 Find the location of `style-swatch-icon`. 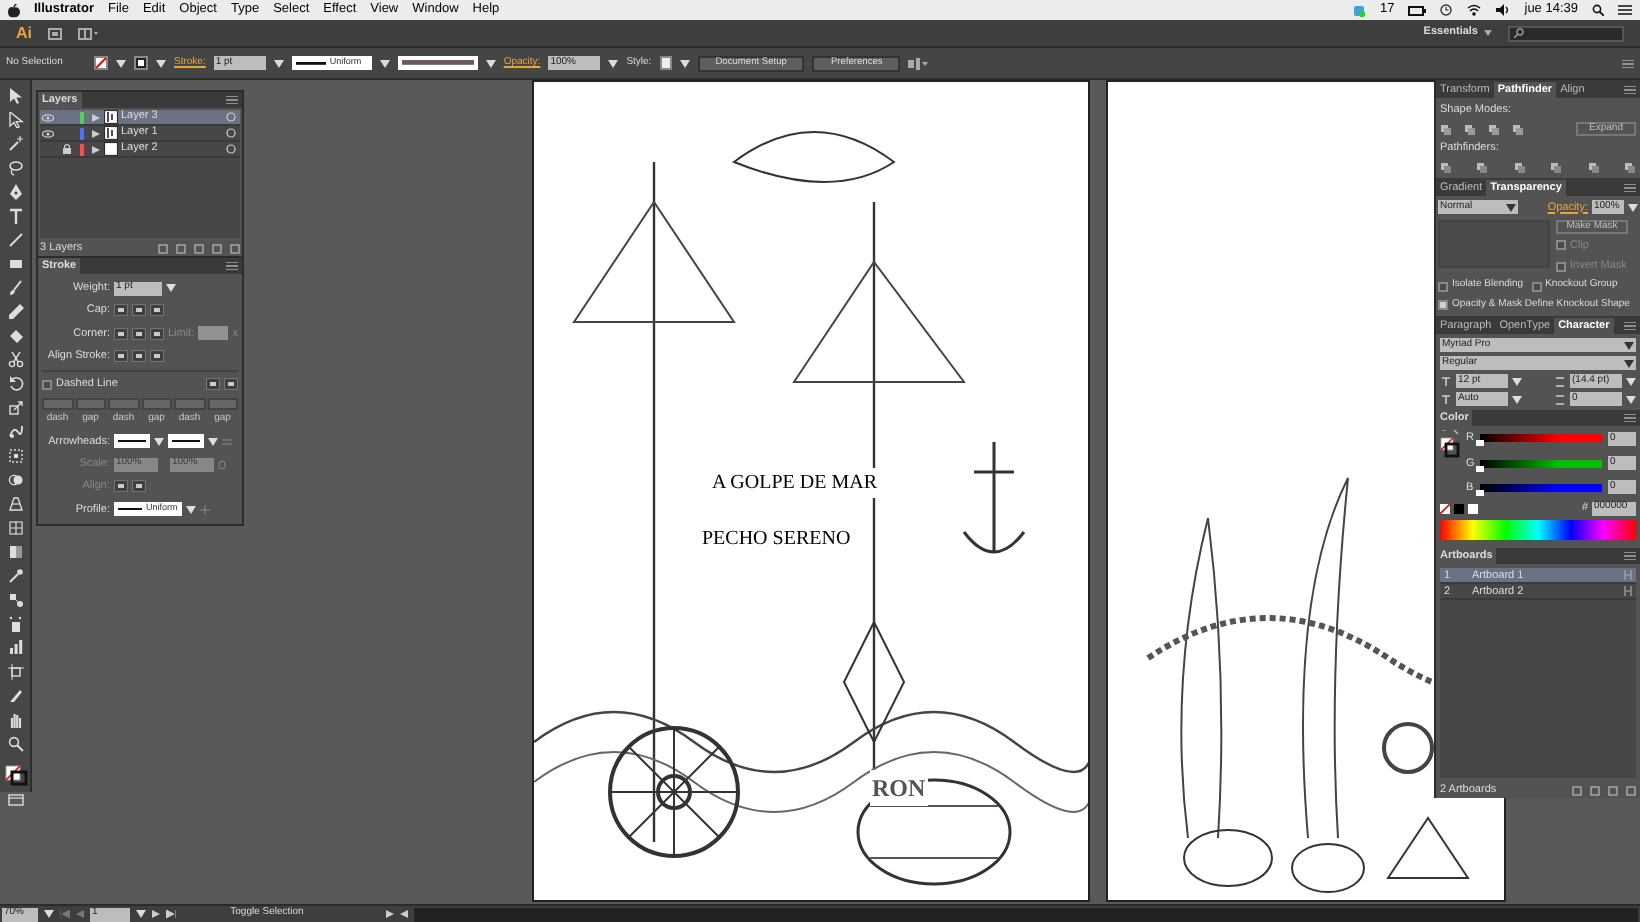

style-swatch-icon is located at coordinates (665, 63).